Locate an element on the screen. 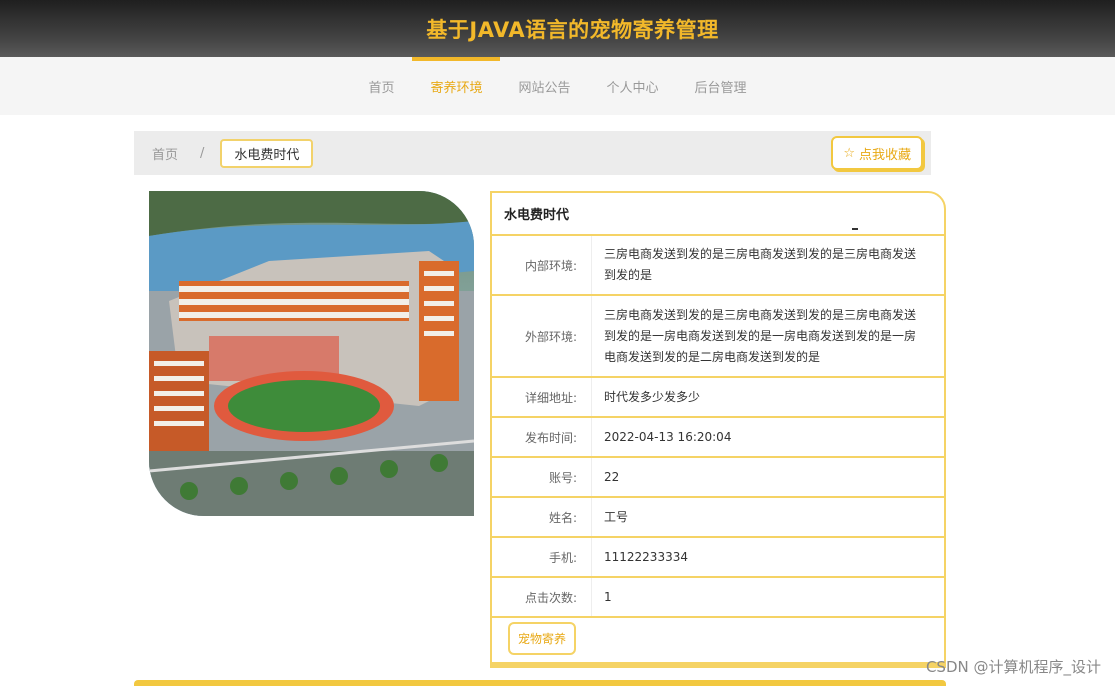  nav-item-environment: 寄养环境 is located at coordinates (456, 86).